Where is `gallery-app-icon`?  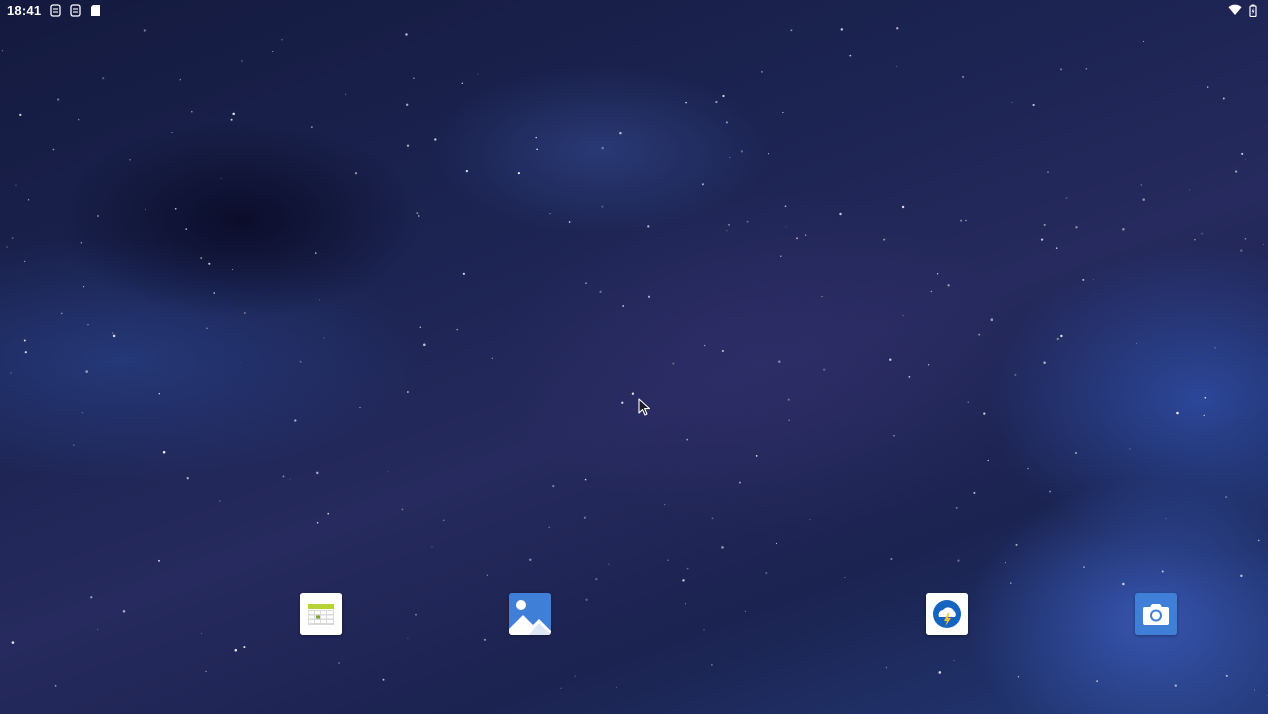
gallery-app-icon is located at coordinates (530, 614).